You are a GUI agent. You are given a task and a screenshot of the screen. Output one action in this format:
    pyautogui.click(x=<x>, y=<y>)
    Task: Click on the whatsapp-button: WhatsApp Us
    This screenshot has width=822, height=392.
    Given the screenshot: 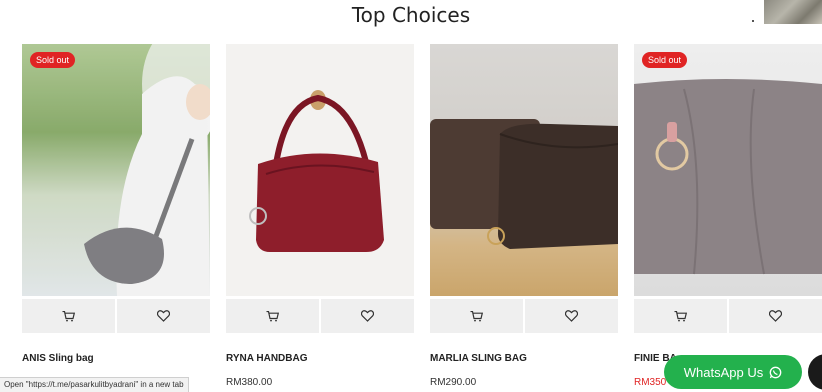 What is the action you would take?
    pyautogui.click(x=733, y=372)
    